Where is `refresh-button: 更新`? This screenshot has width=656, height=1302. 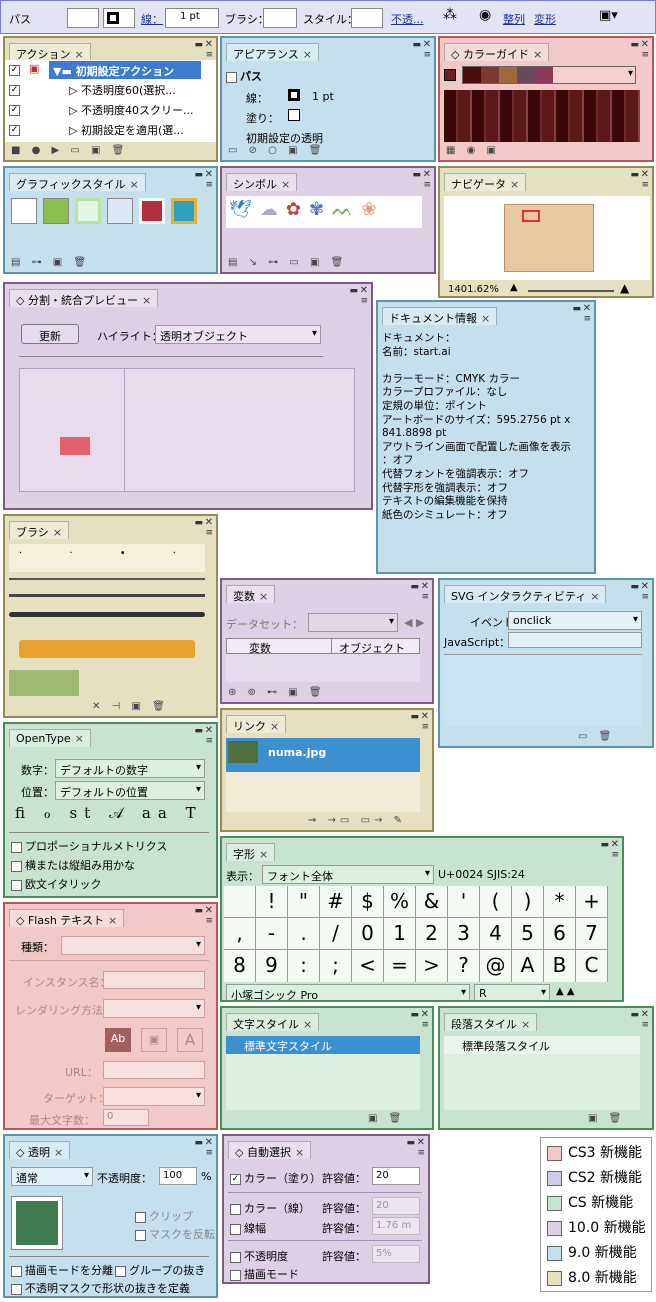
refresh-button: 更新 is located at coordinates (50, 334).